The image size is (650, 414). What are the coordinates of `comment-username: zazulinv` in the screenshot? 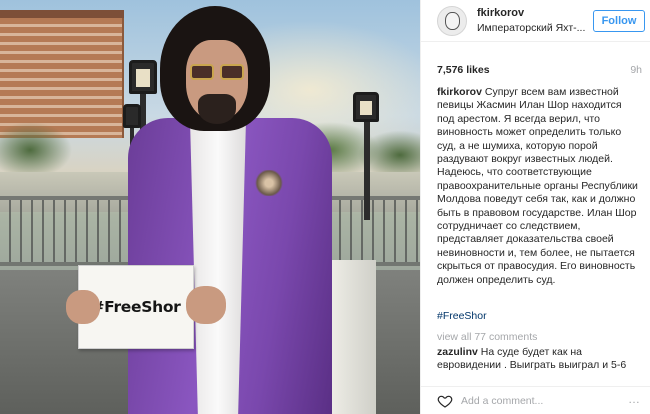 It's located at (457, 352).